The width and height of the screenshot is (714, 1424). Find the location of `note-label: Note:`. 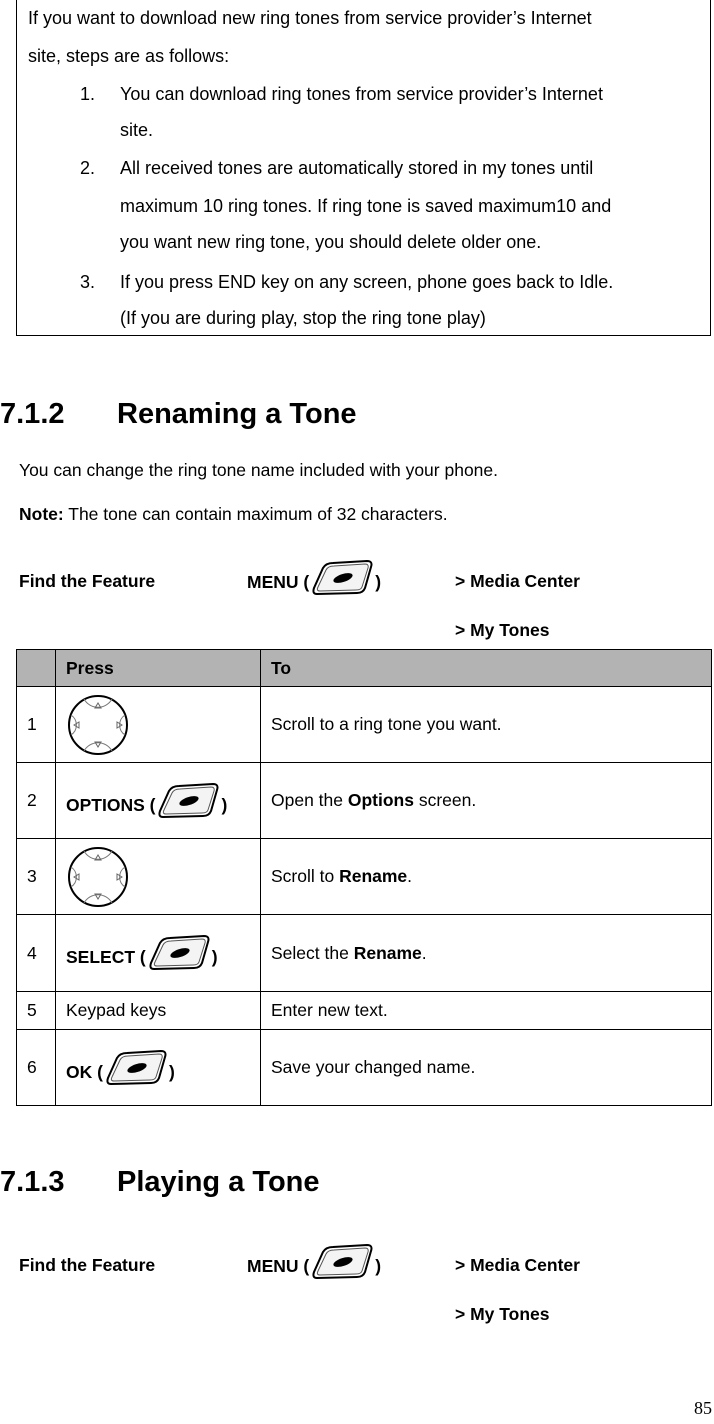

note-label: Note: is located at coordinates (41, 514).